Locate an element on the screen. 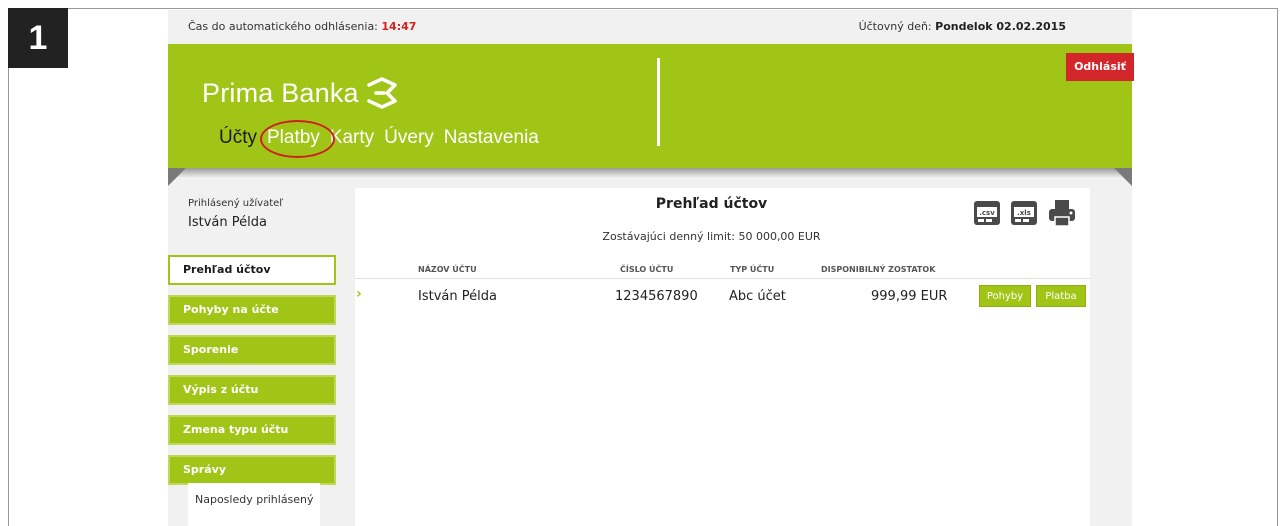  header-corner-left is located at coordinates (177, 177).